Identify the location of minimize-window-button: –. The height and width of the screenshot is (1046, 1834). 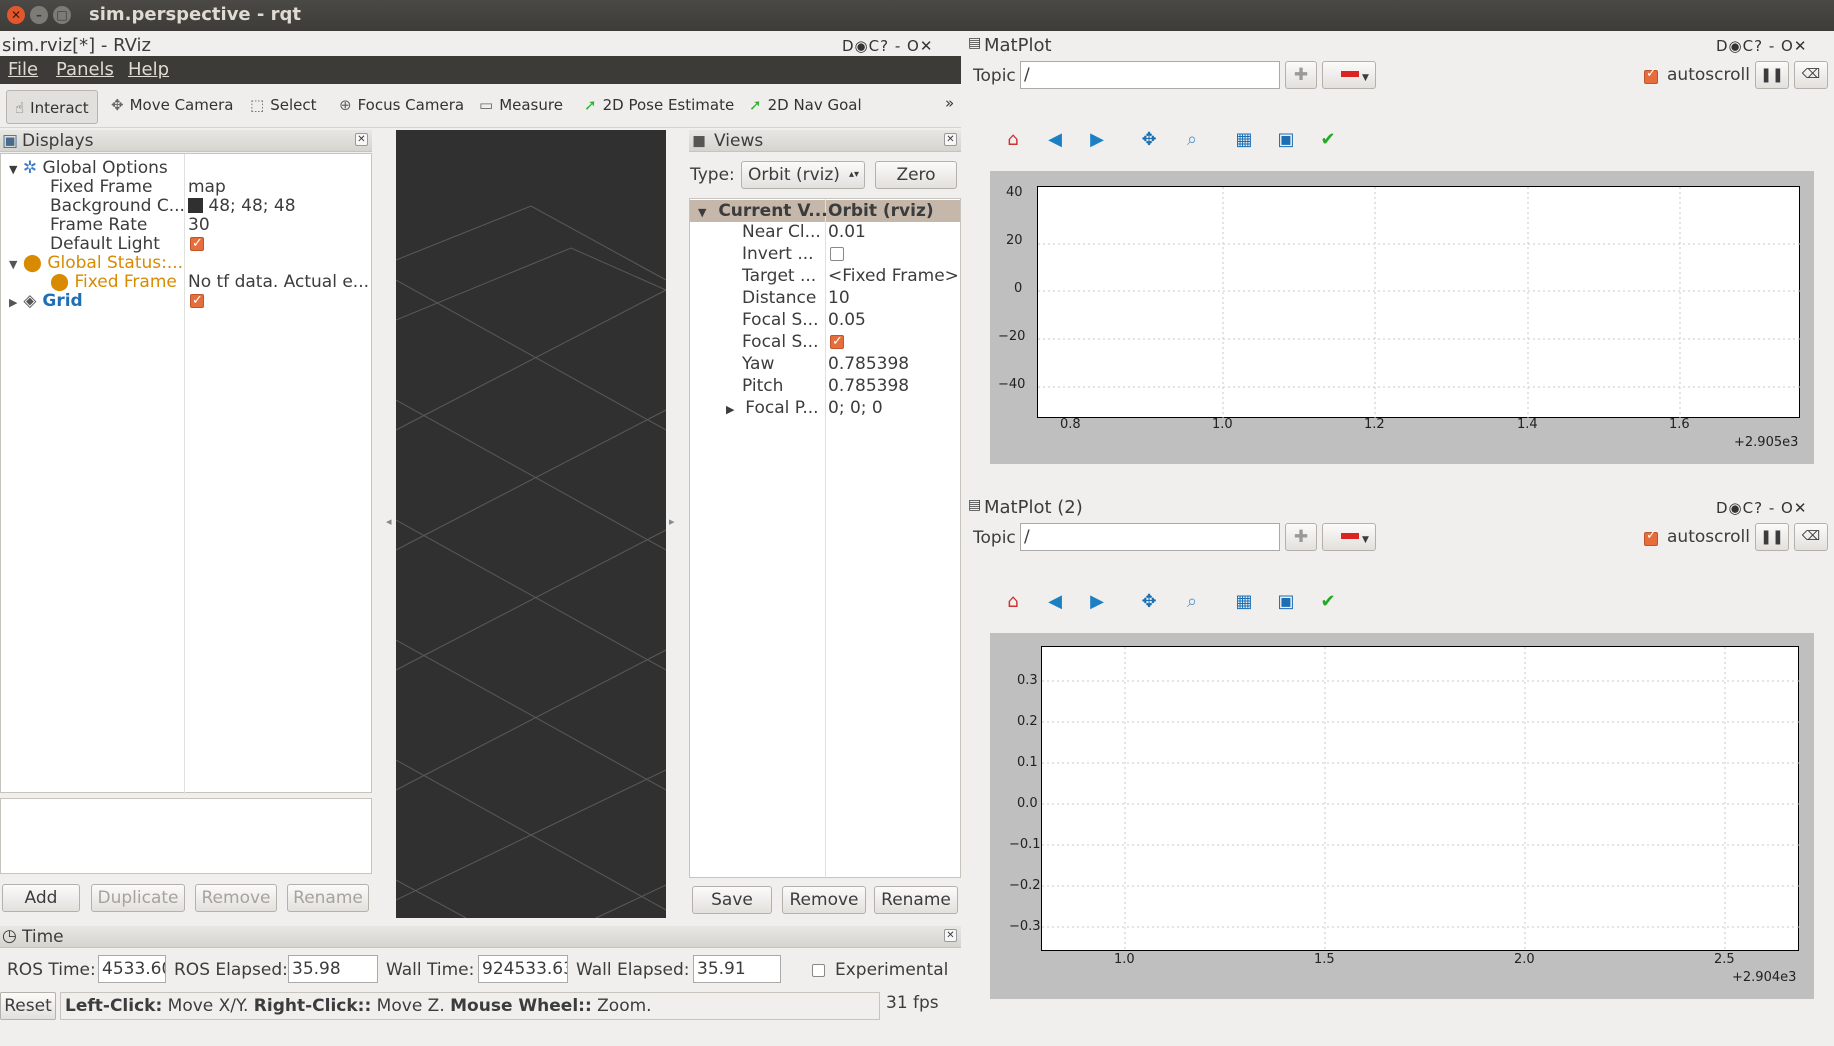
(39, 15).